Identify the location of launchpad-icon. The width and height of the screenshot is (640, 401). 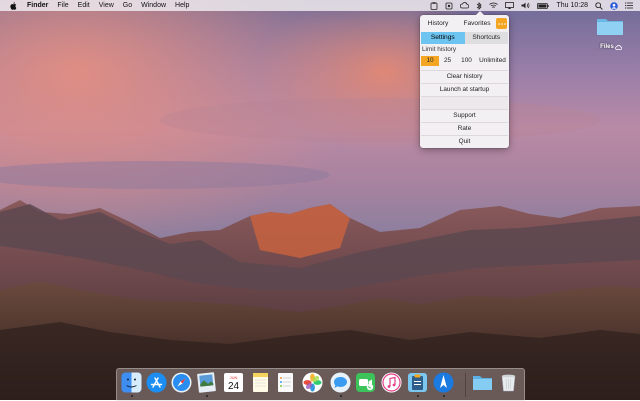
(443, 382).